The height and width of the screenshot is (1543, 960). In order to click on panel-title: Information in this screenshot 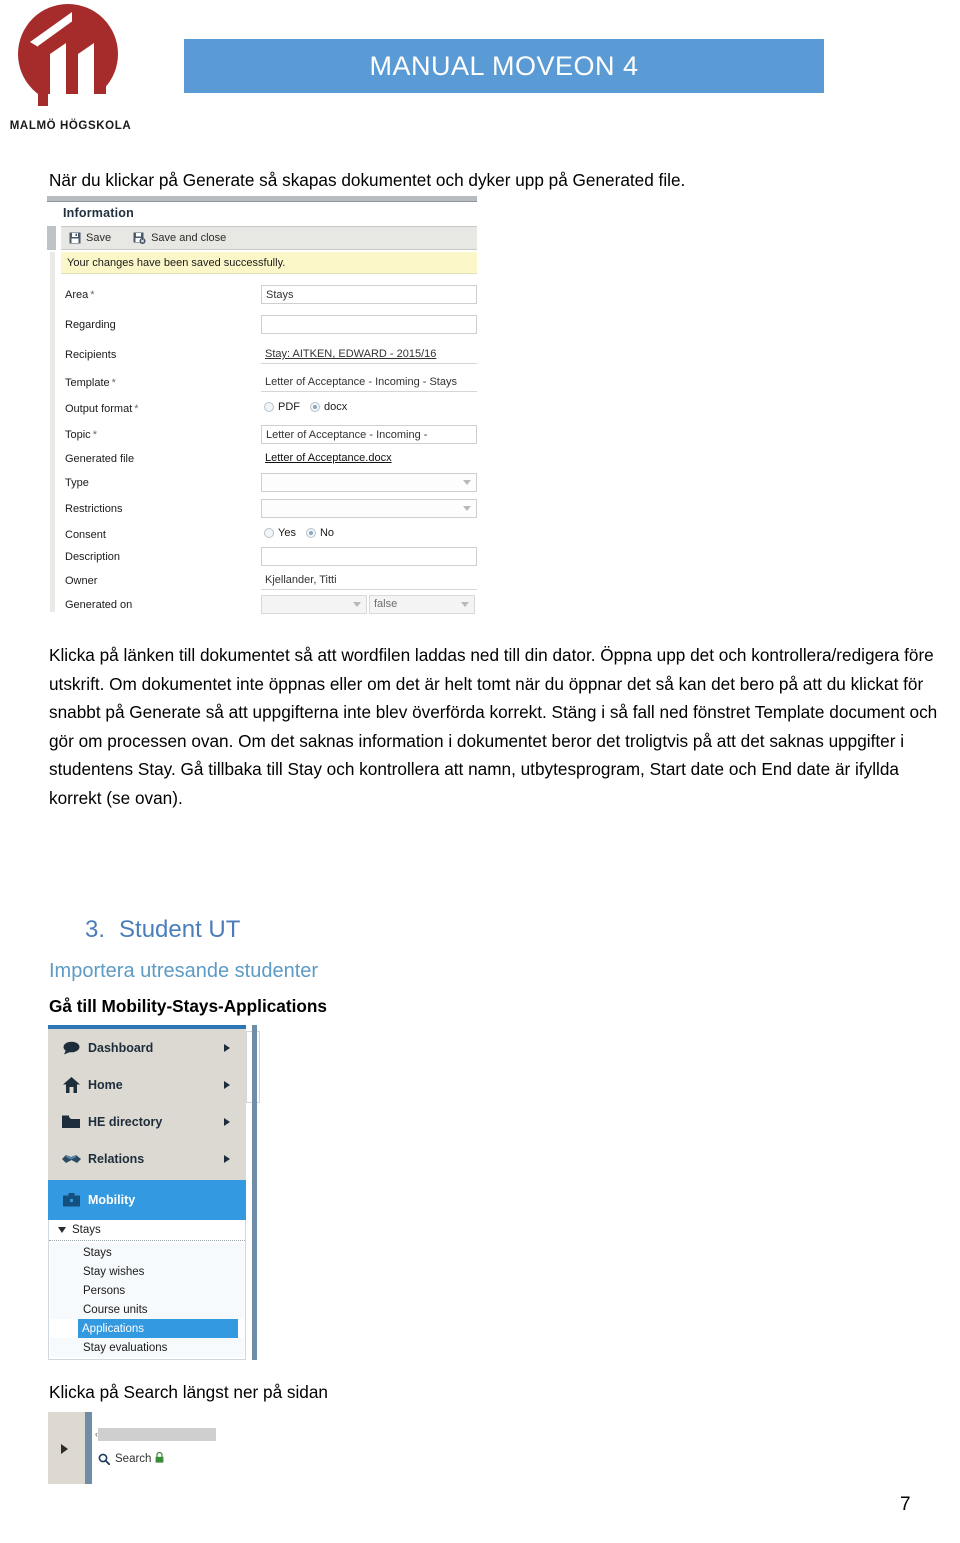, I will do `click(98, 213)`.